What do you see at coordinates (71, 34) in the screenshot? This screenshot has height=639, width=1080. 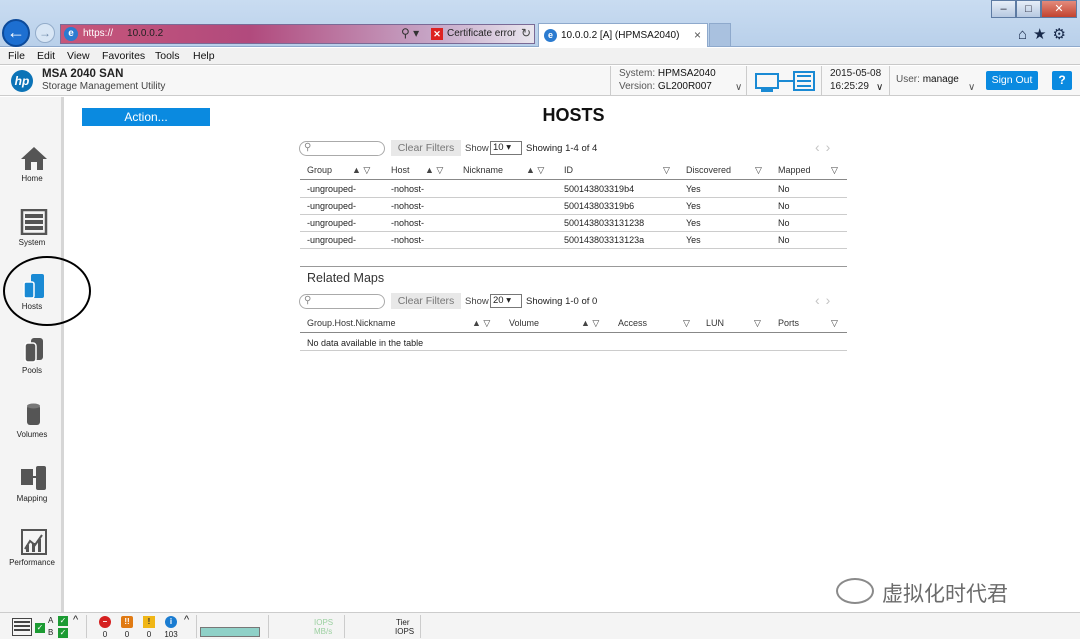 I see `ie-icon: e` at bounding box center [71, 34].